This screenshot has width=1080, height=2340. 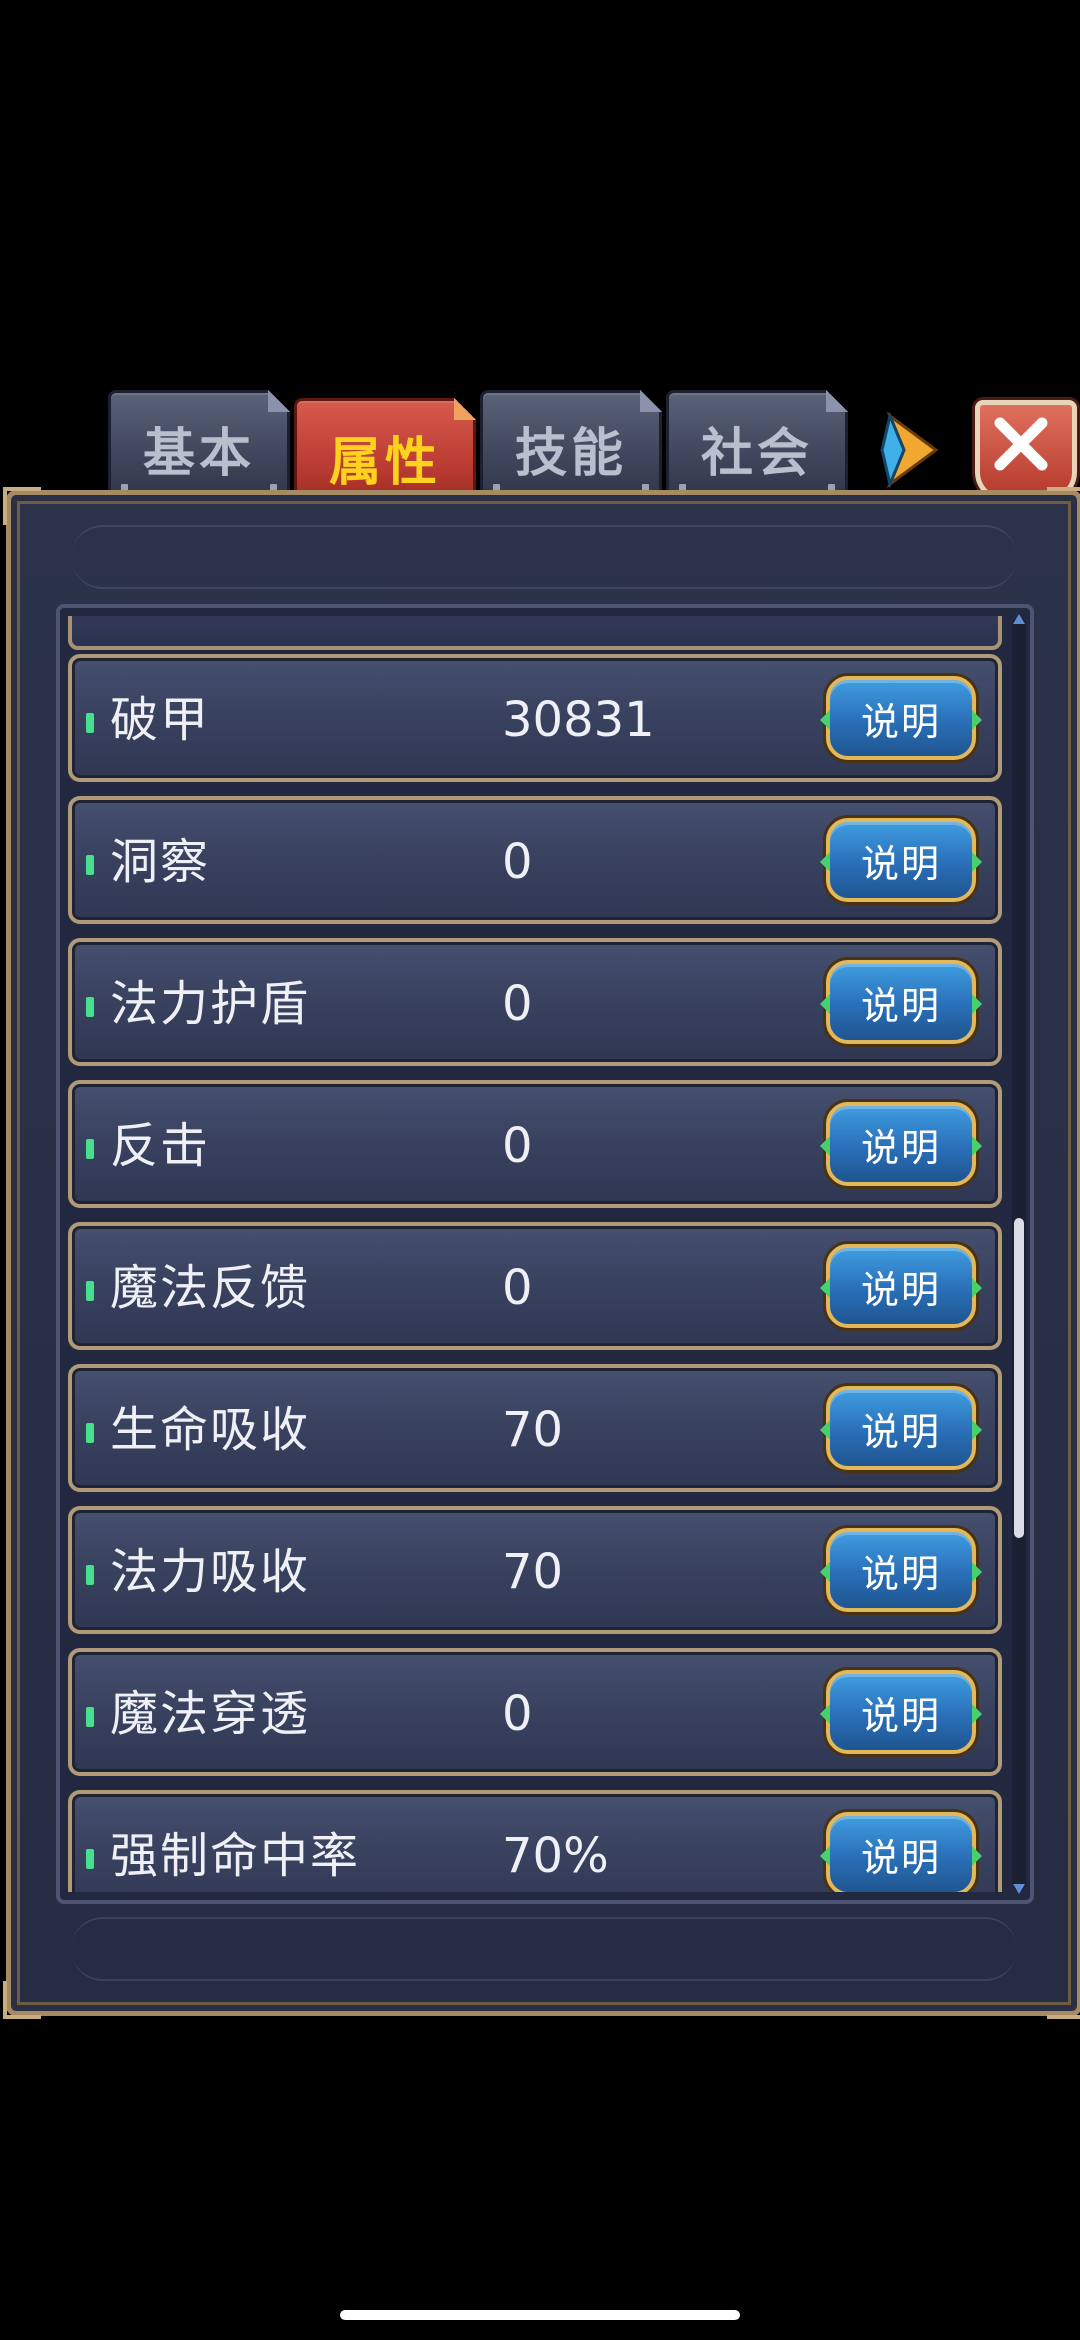 I want to click on tab-attributes-label: 属性, so click(x=384, y=462).